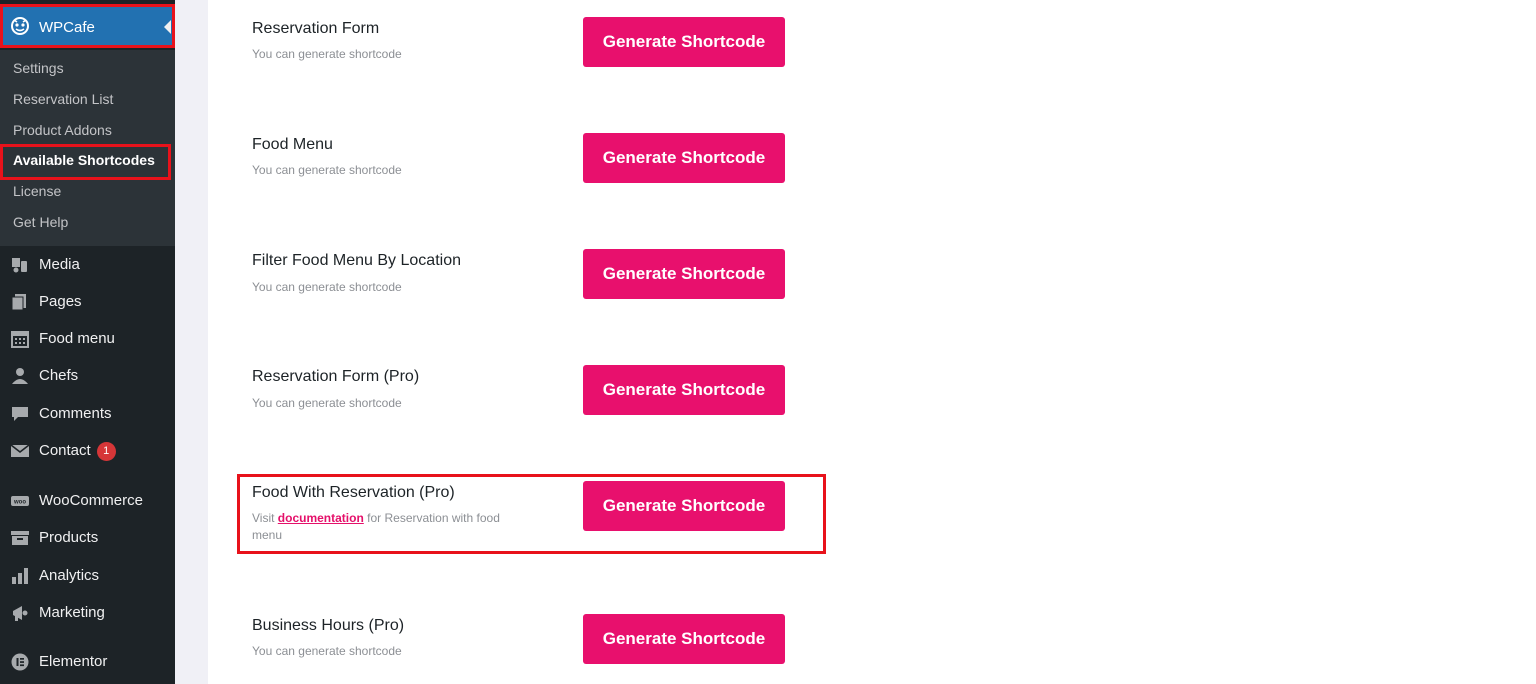 The image size is (1536, 684). I want to click on sidebar-item-contact: Contact 1, so click(87, 451).